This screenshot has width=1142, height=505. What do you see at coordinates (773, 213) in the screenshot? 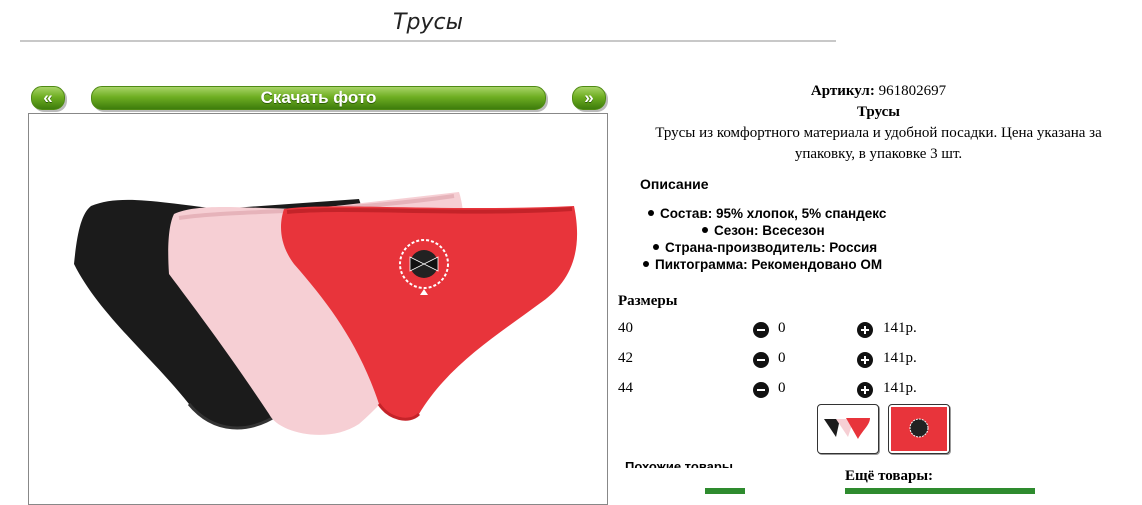
I see `property-text: Состав: 95% хлопок, 5% спандекс` at bounding box center [773, 213].